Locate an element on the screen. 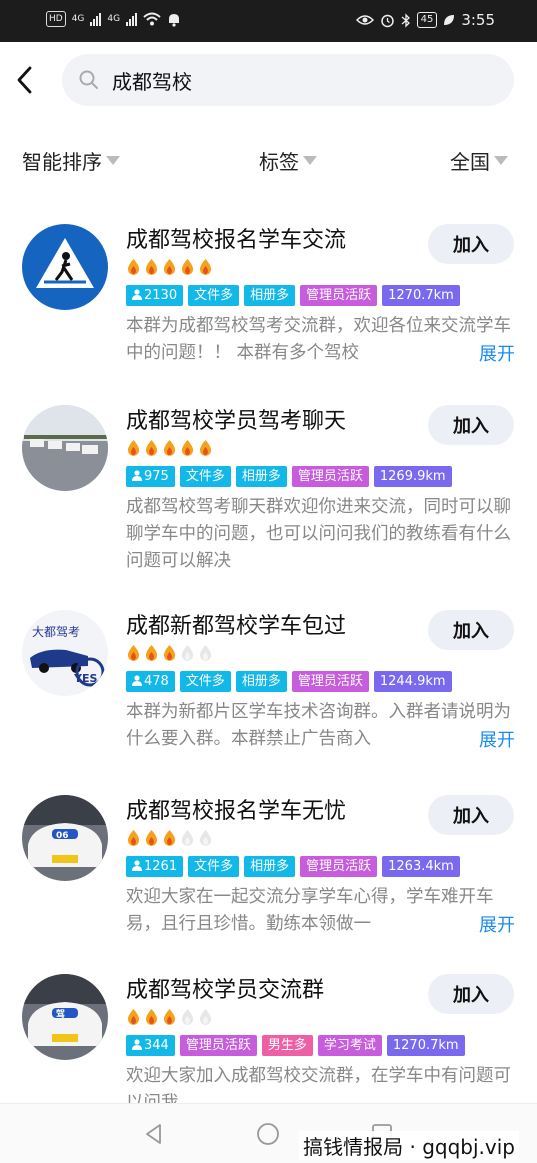  nav-back-icon is located at coordinates (154, 1134).